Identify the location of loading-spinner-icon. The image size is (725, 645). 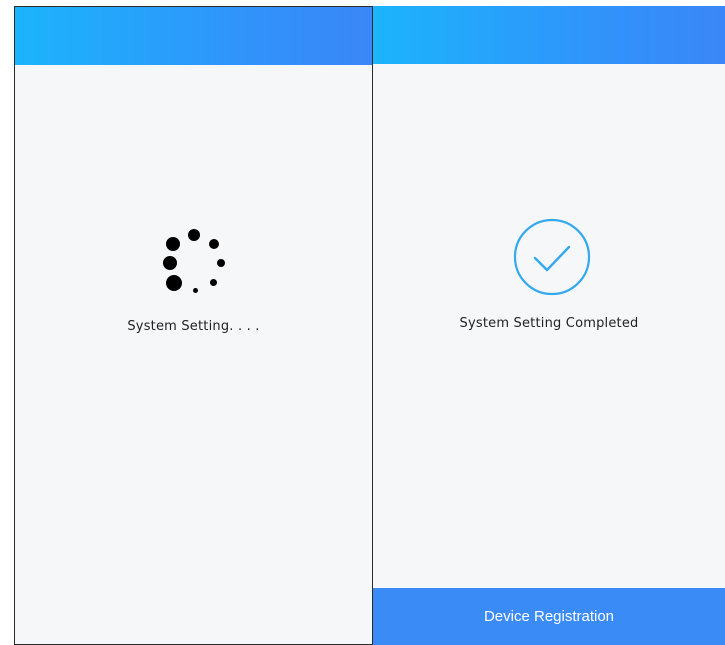
(192, 257).